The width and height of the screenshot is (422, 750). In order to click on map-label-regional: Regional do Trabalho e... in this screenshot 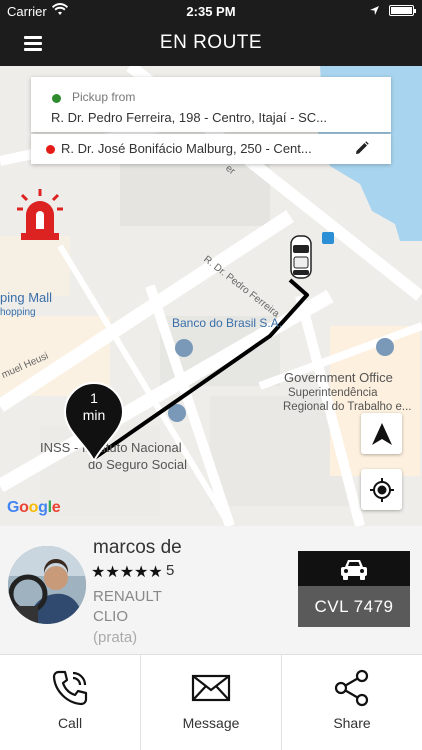, I will do `click(347, 407)`.